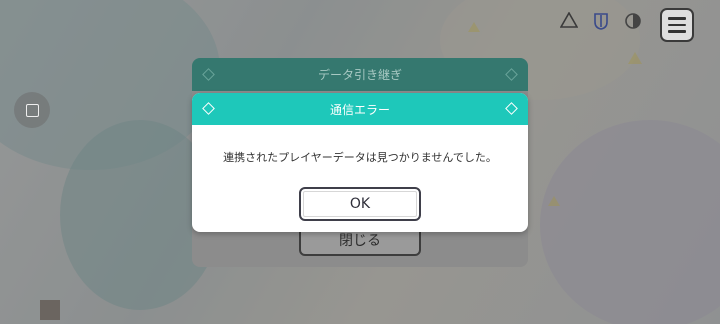 The width and height of the screenshot is (720, 324). Describe the element at coordinates (569, 25) in the screenshot. I see `triangle-logo-icon` at that location.